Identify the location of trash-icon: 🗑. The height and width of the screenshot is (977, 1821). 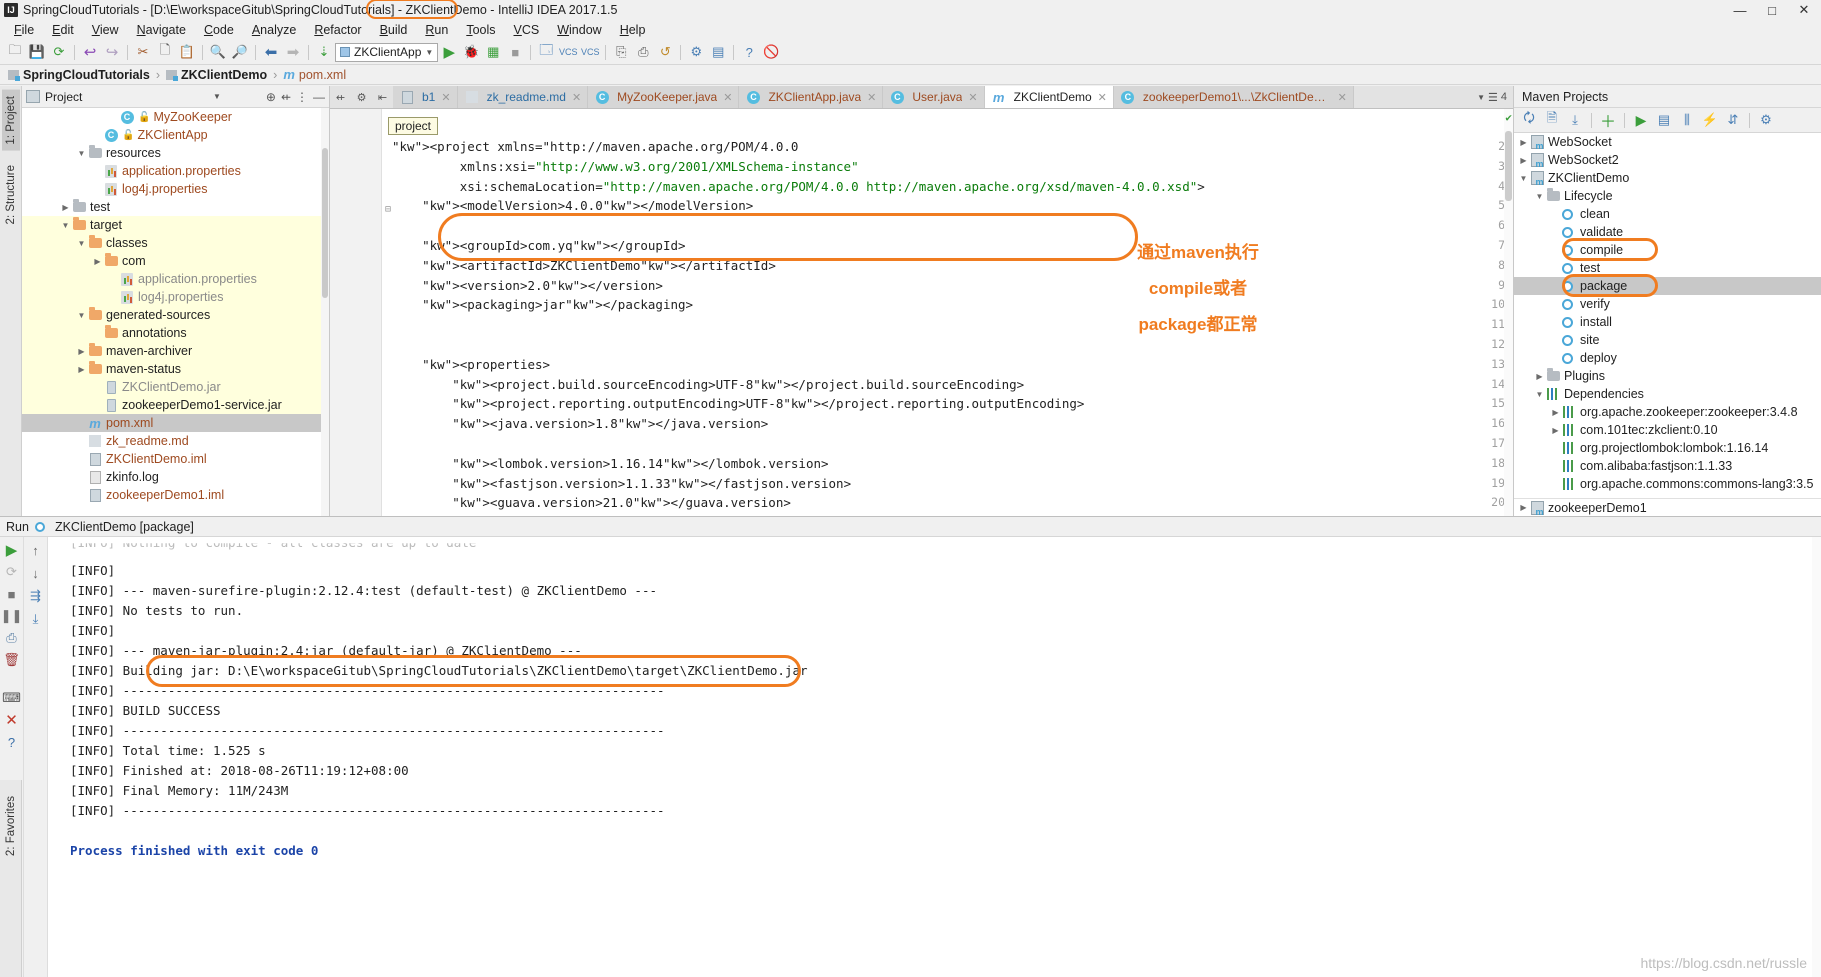
(12, 660).